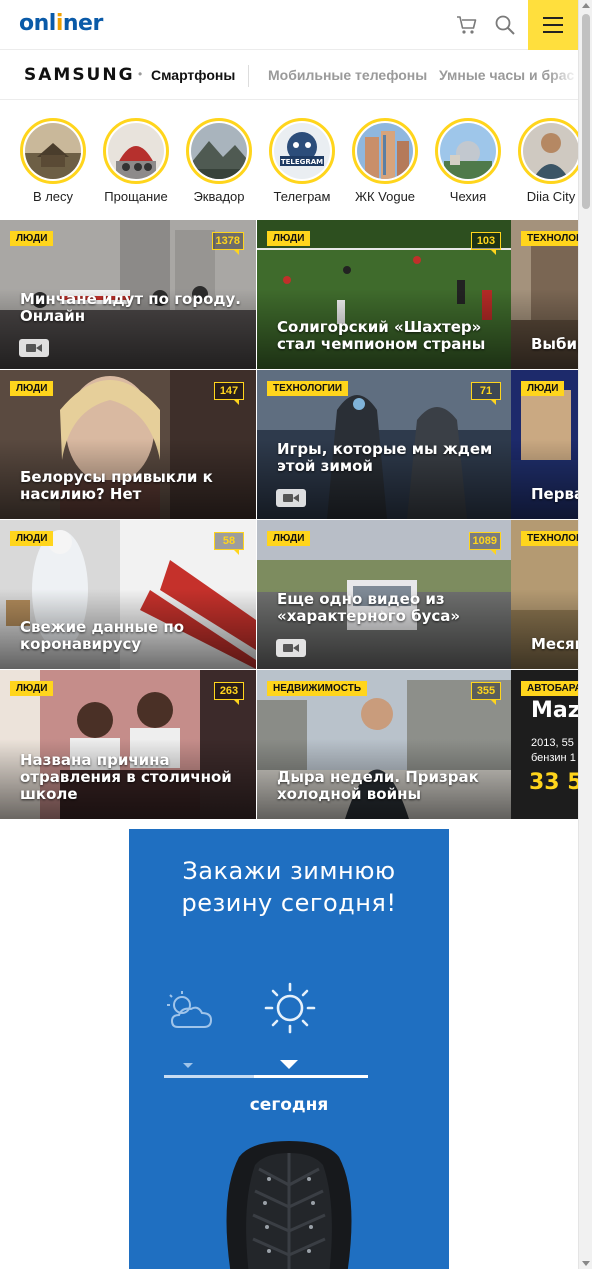  Describe the element at coordinates (229, 693) in the screenshot. I see `comments-count: 263` at that location.